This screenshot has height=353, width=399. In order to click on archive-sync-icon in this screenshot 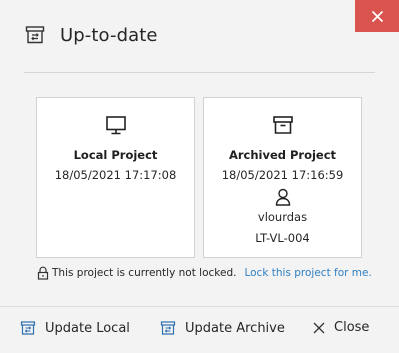, I will do `click(35, 35)`.